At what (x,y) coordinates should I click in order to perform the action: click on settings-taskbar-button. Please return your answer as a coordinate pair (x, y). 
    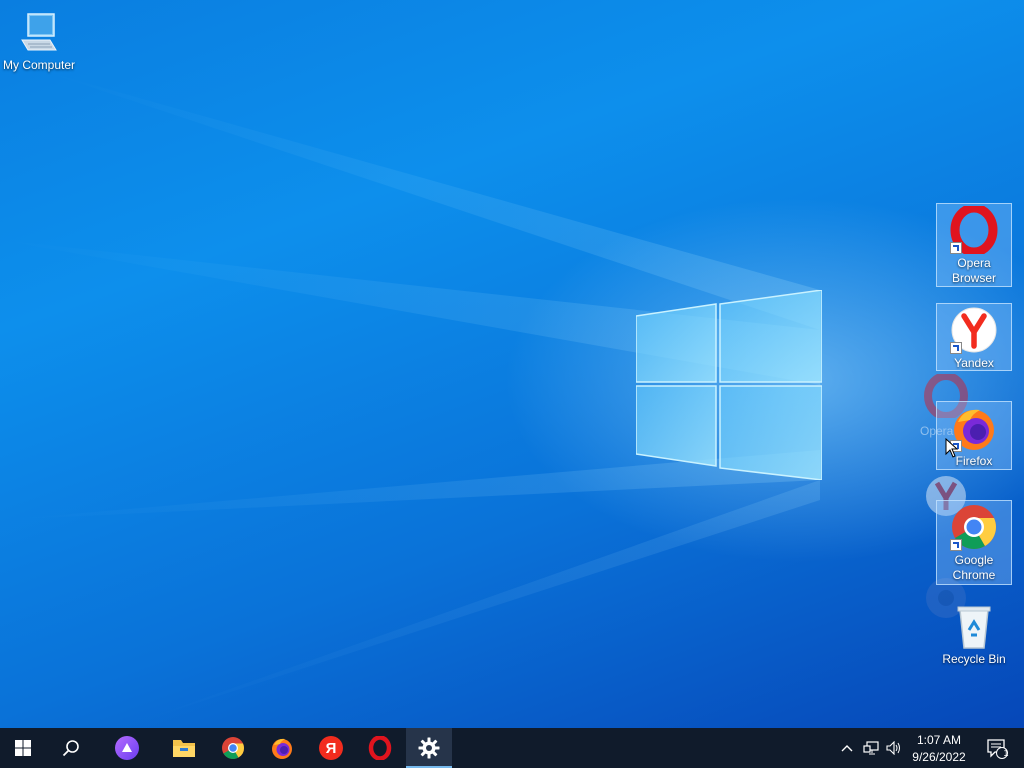
    Looking at the image, I should click on (429, 748).